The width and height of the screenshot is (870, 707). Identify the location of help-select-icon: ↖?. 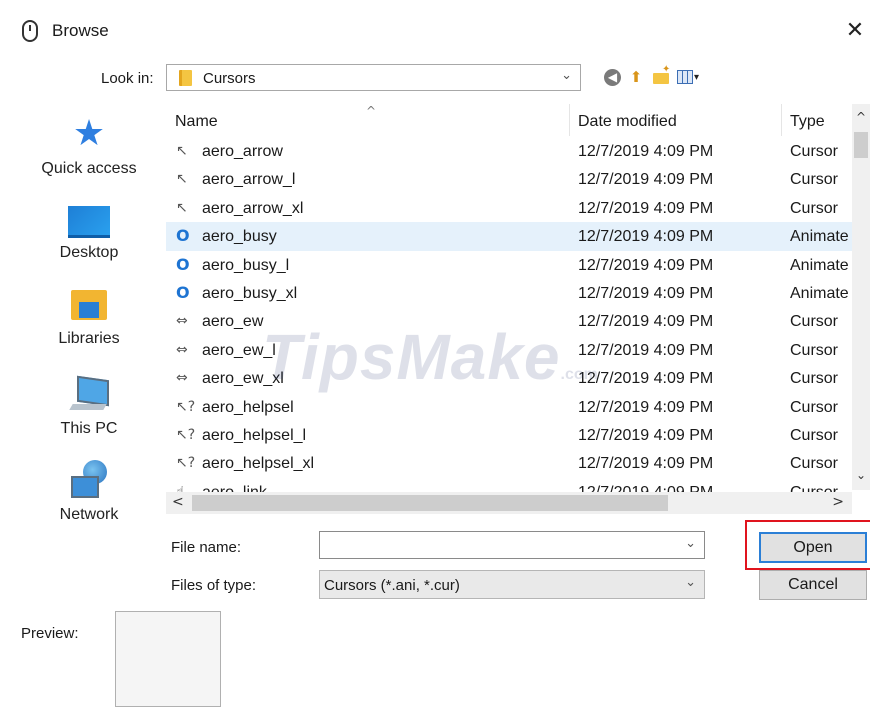
(186, 406).